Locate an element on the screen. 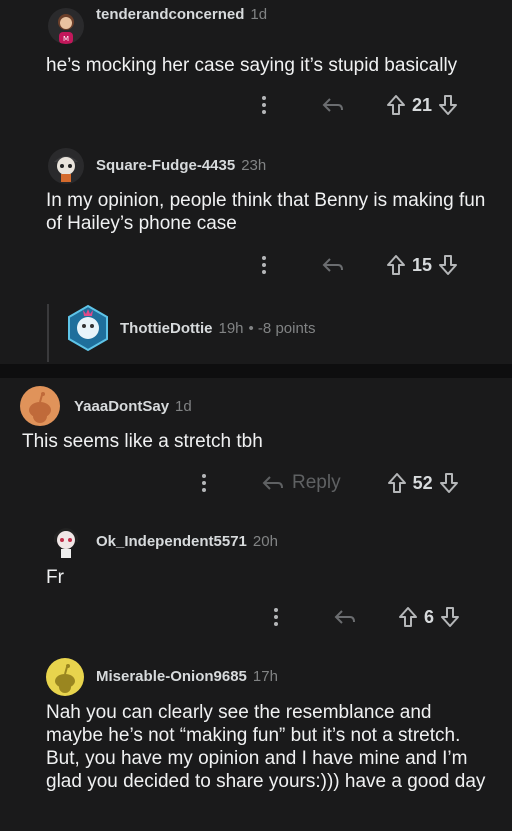 Image resolution: width=512 pixels, height=831 pixels. points-info: • -8 points is located at coordinates (282, 328).